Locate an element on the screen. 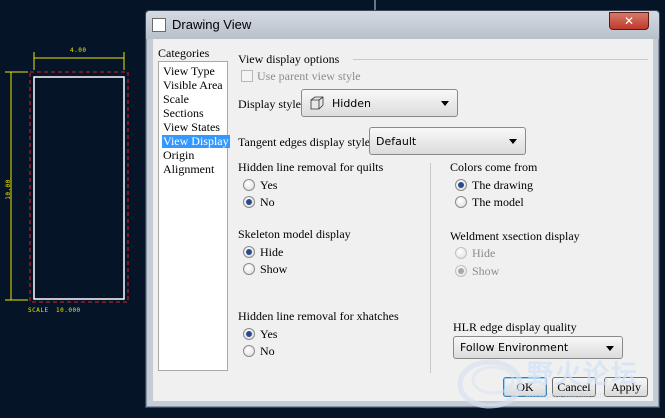 The image size is (665, 418). dimension-height: 10.00 is located at coordinates (8, 189).